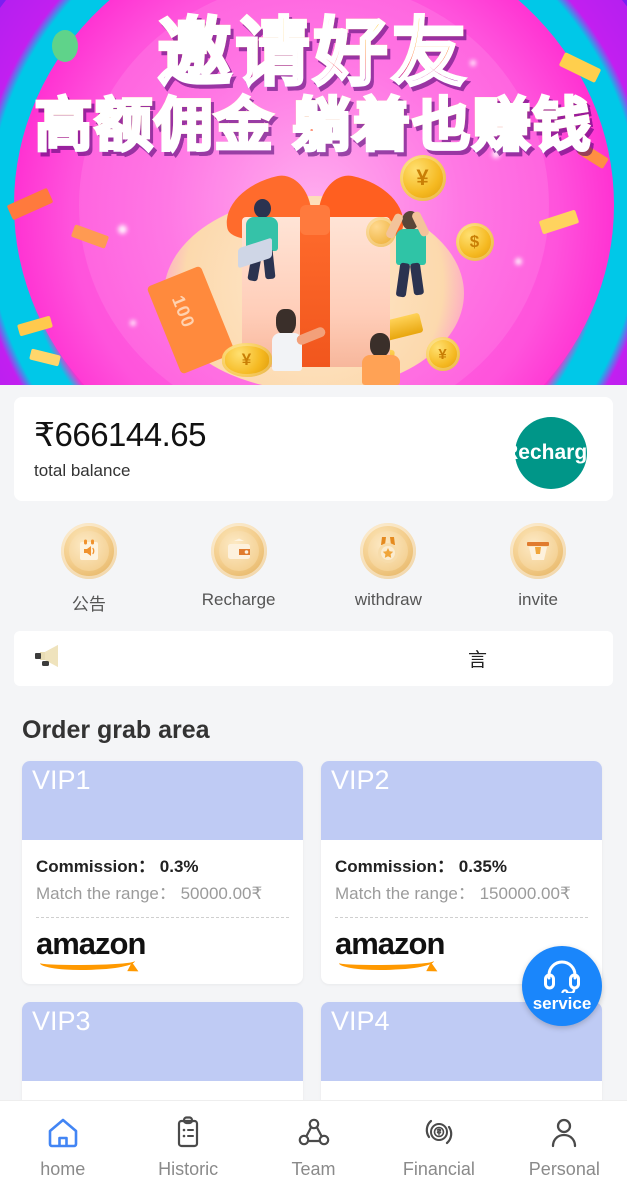 Image resolution: width=627 pixels, height=1194 pixels. Describe the element at coordinates (564, 1168) in the screenshot. I see `nav-label: Personal` at that location.